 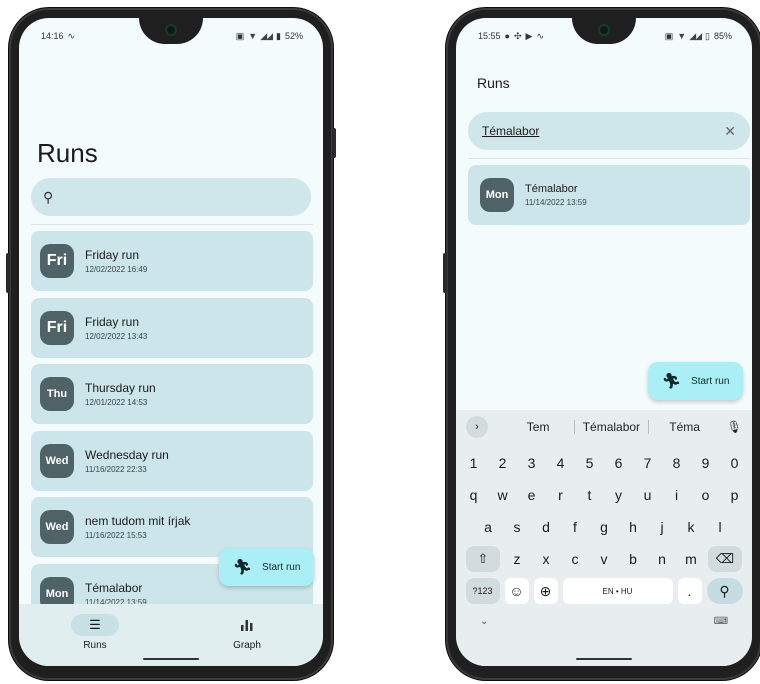 I want to click on activity-icon: ∿, so click(x=540, y=35).